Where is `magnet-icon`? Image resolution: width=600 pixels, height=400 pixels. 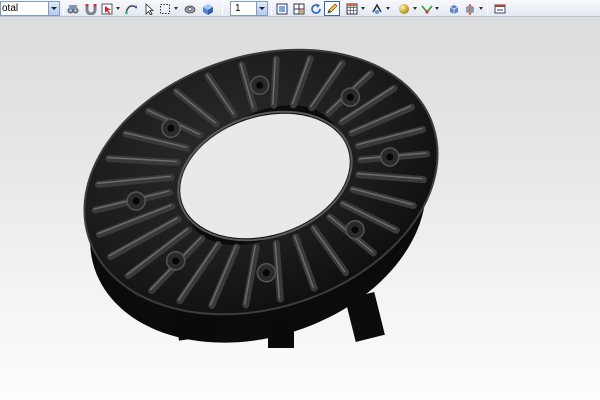 magnet-icon is located at coordinates (91, 8).